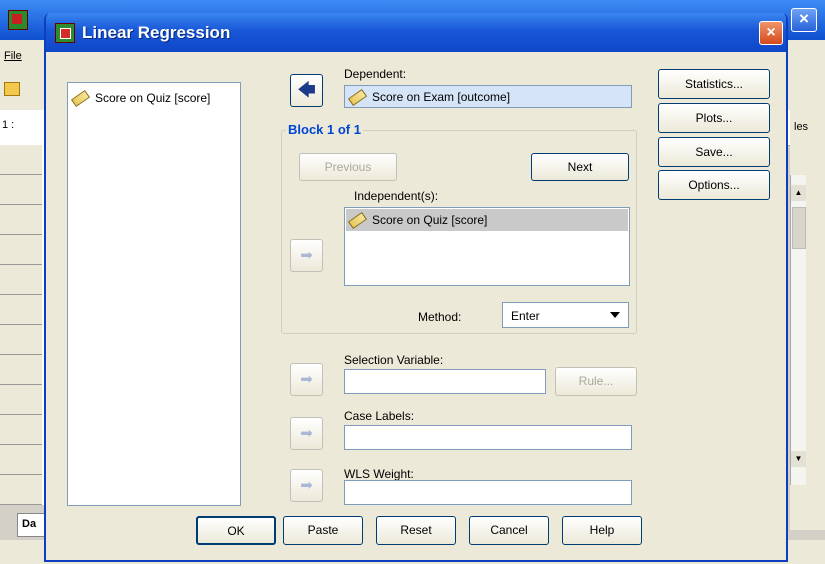 The width and height of the screenshot is (825, 564). Describe the element at coordinates (416, 32) in the screenshot. I see `dialog-titlebar: Linear Regression ×` at that location.